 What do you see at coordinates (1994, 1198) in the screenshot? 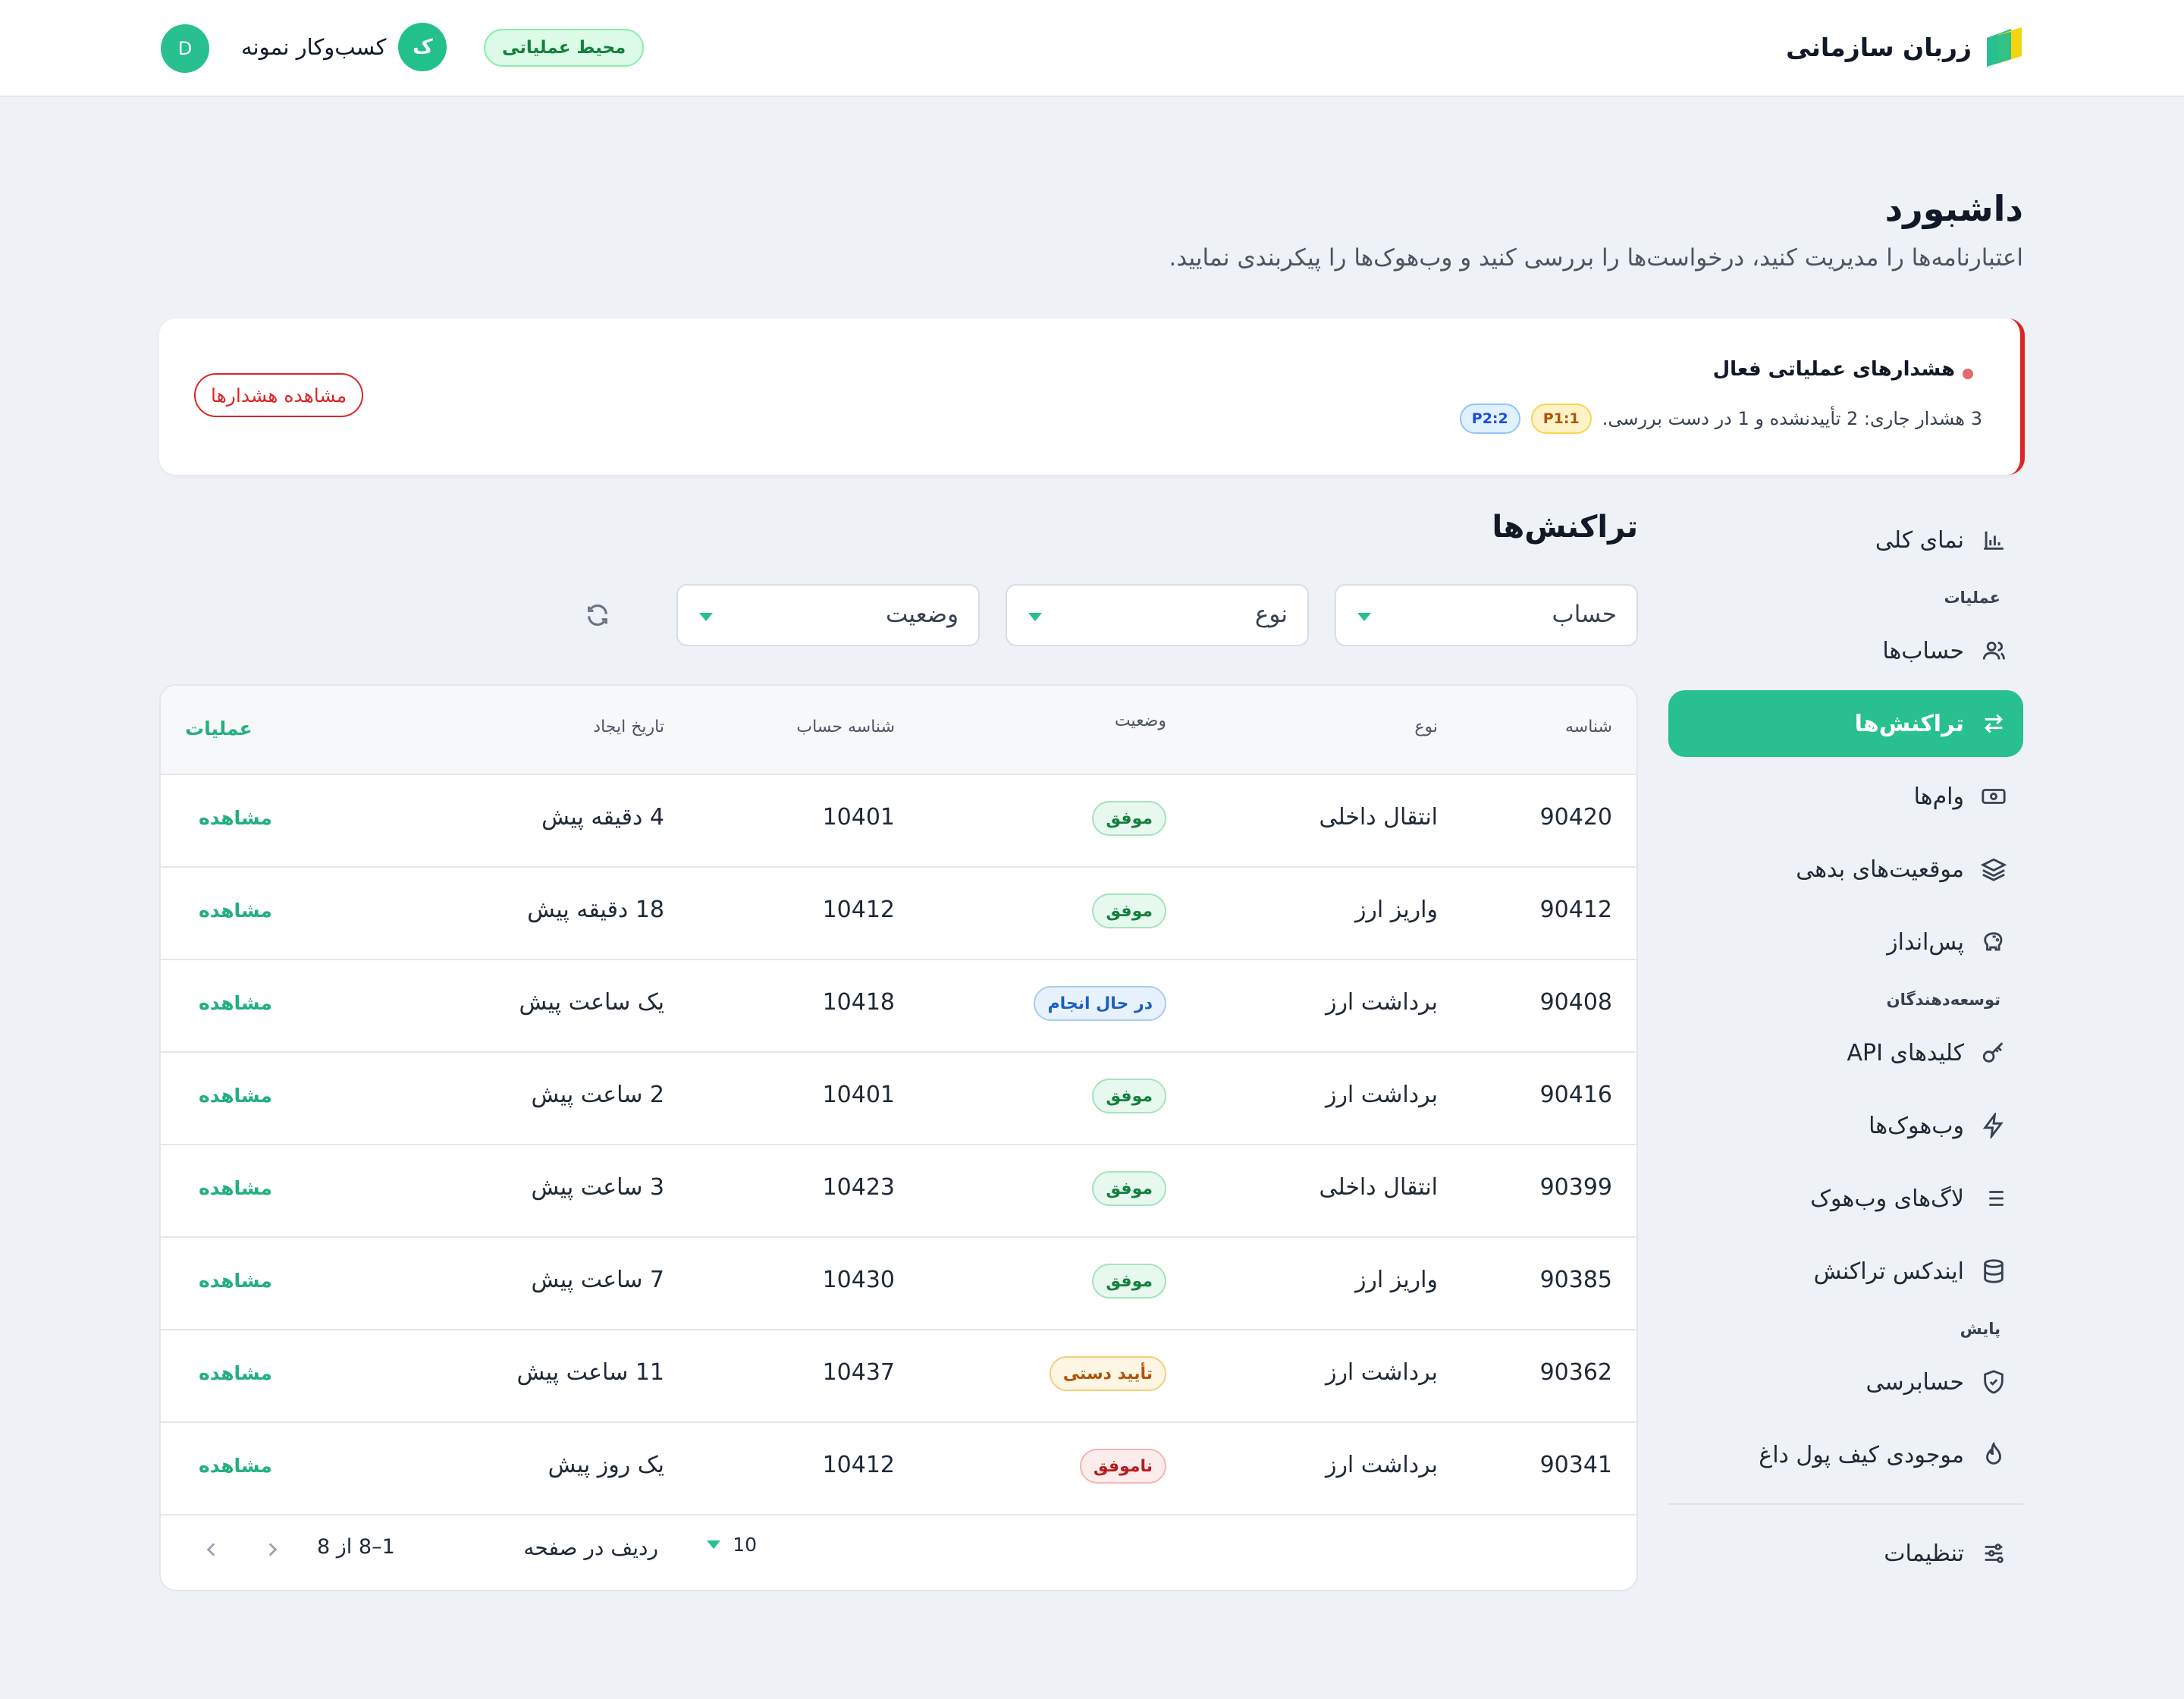
I see `list-icon` at bounding box center [1994, 1198].